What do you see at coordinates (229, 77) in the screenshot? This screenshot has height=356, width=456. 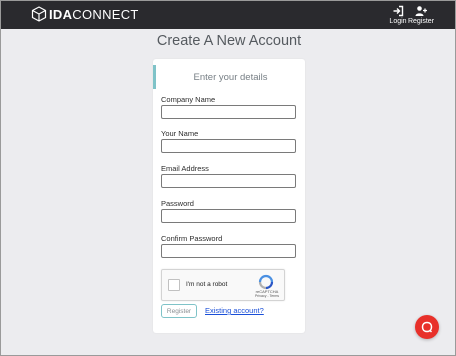 I see `form-heading: Enter your details` at bounding box center [229, 77].